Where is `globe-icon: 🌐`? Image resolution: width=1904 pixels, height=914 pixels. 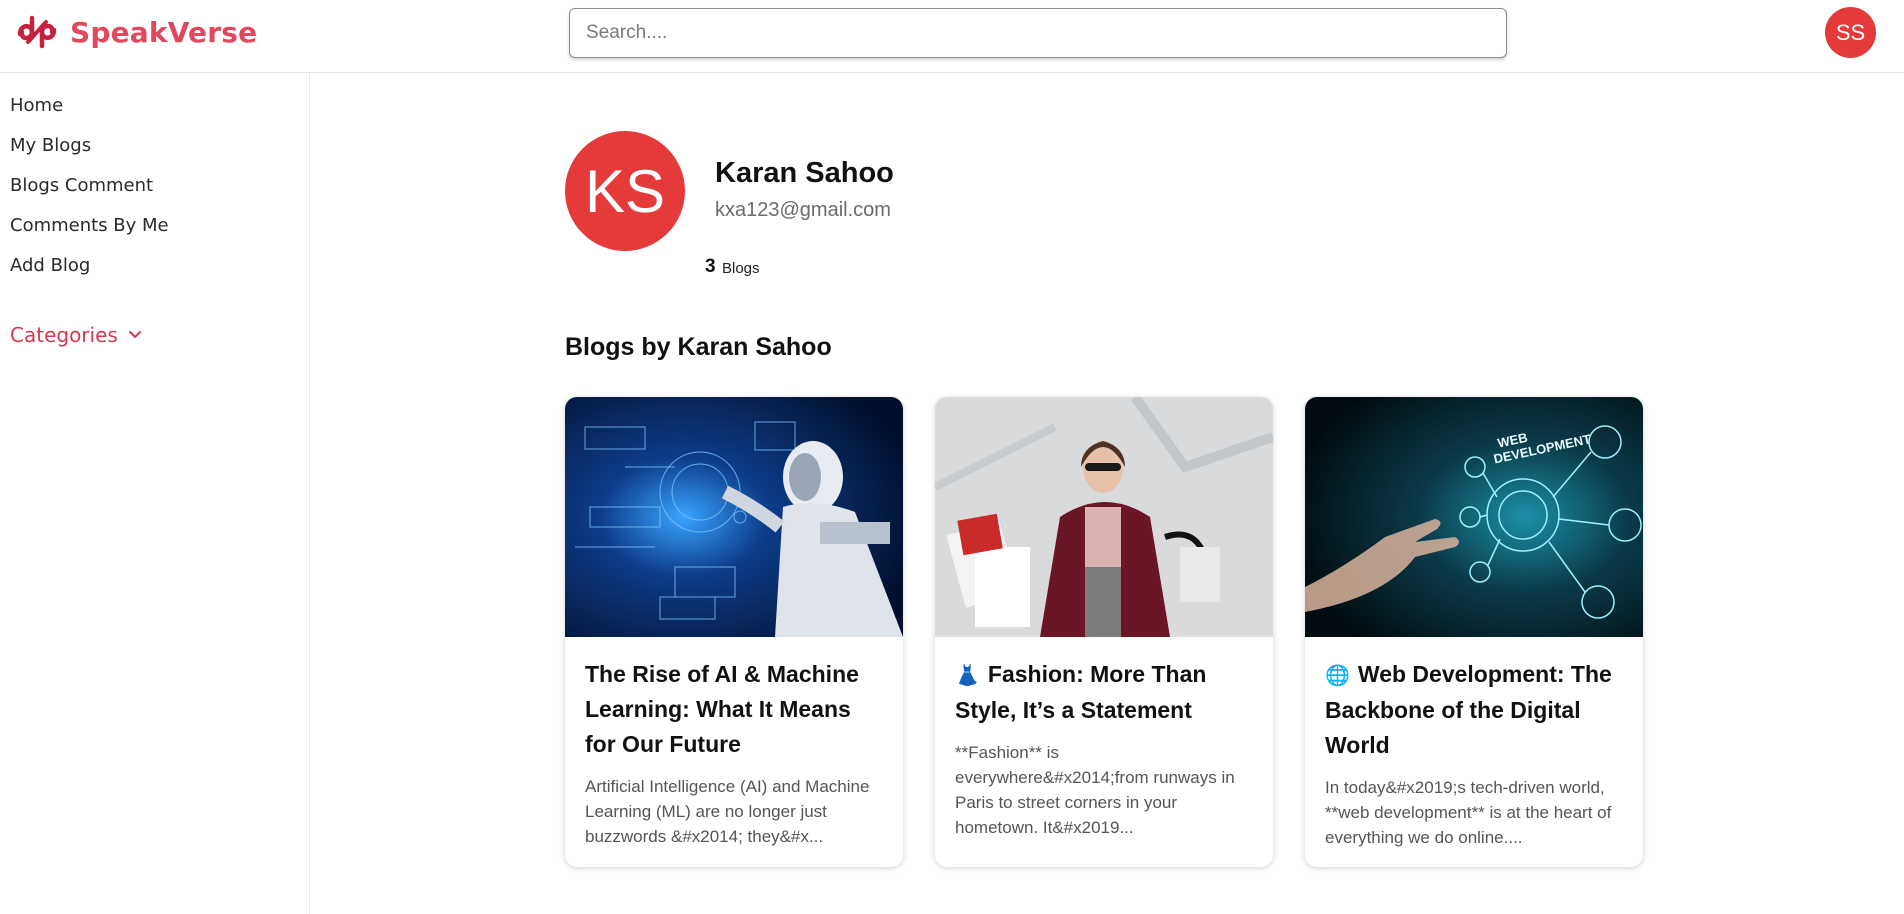 globe-icon: 🌐 is located at coordinates (1337, 675).